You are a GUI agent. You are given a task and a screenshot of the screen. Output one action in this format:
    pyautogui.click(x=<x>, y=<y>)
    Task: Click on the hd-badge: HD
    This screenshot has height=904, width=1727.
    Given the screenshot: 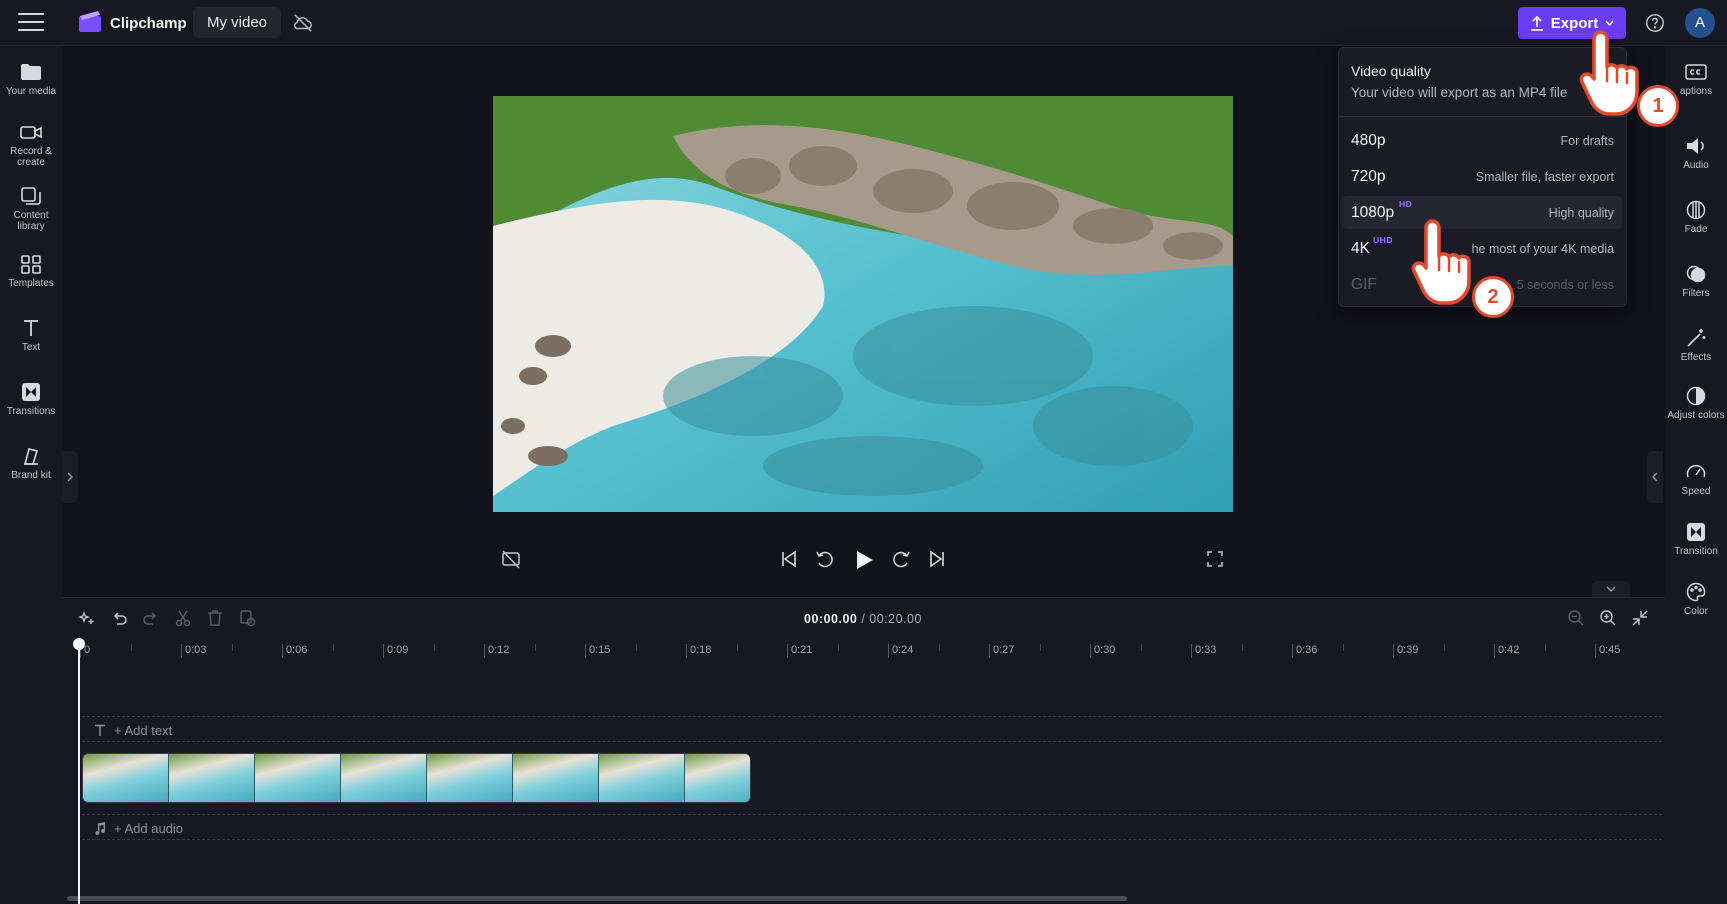 What is the action you would take?
    pyautogui.click(x=1406, y=204)
    